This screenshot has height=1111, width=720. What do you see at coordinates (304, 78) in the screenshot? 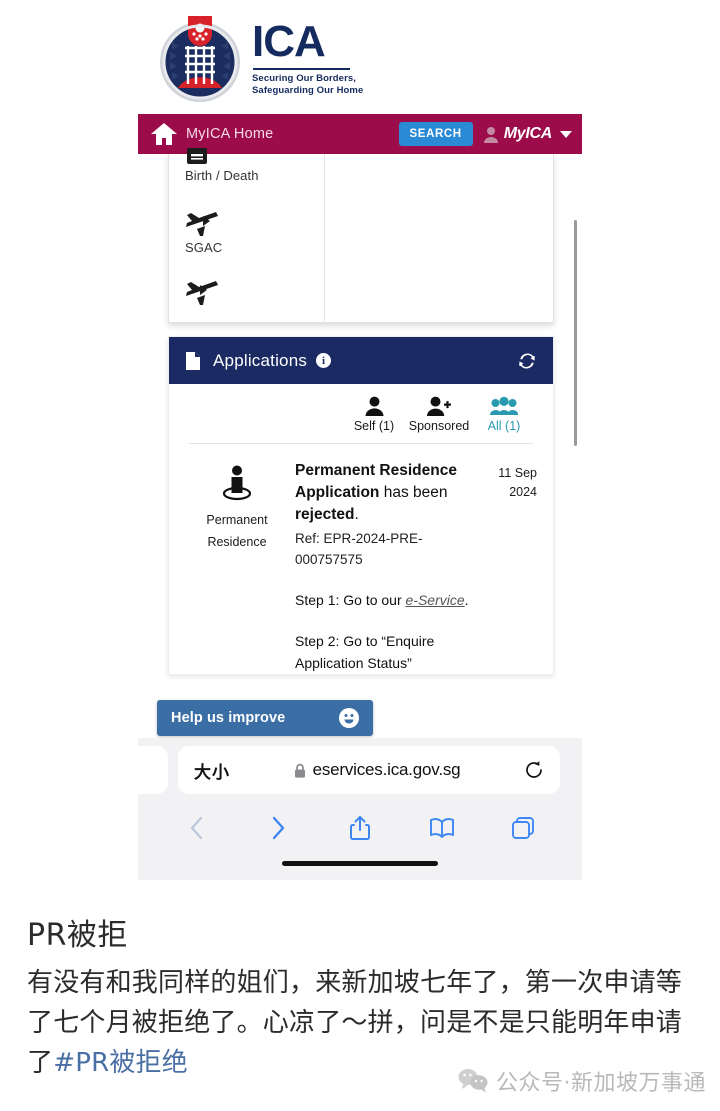
I see `ica-tagline-1: Securing Our Borders,` at bounding box center [304, 78].